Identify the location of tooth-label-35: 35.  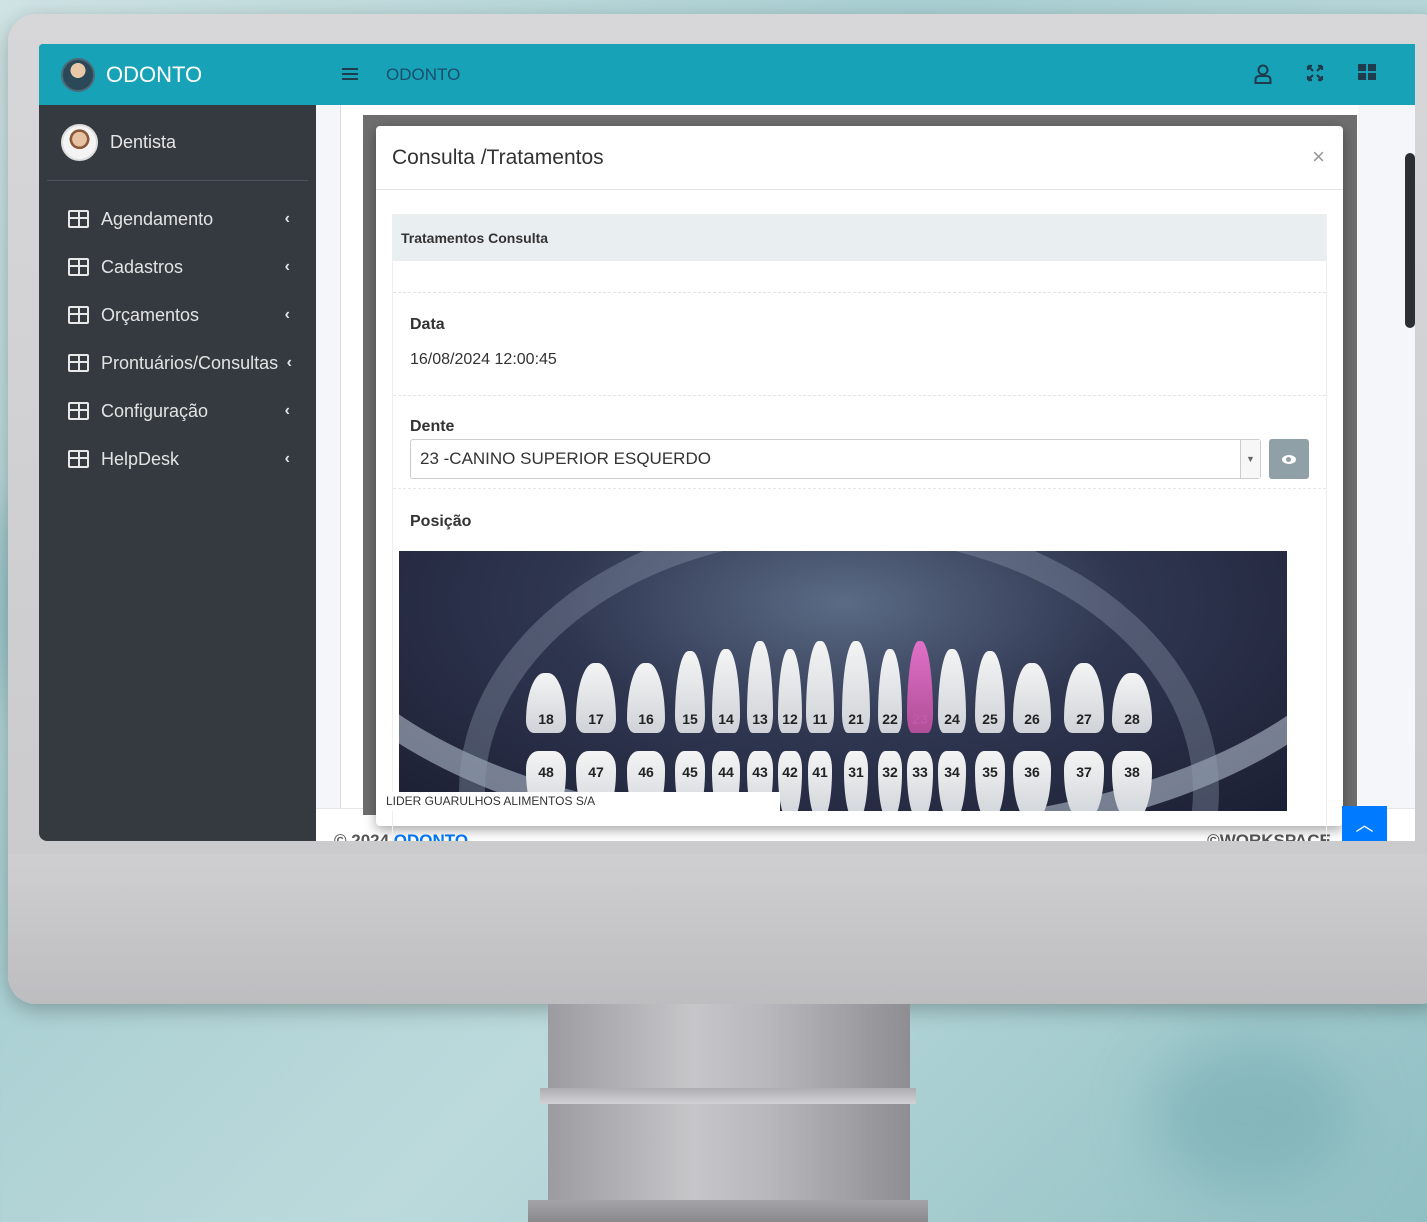
(990, 772).